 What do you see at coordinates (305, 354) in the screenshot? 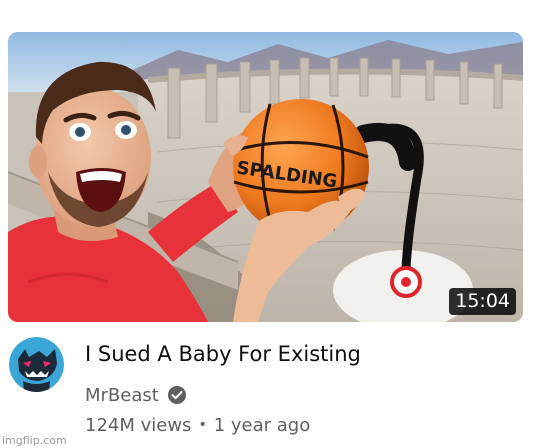
I see `video-title: I Sued A Baby For Existing` at bounding box center [305, 354].